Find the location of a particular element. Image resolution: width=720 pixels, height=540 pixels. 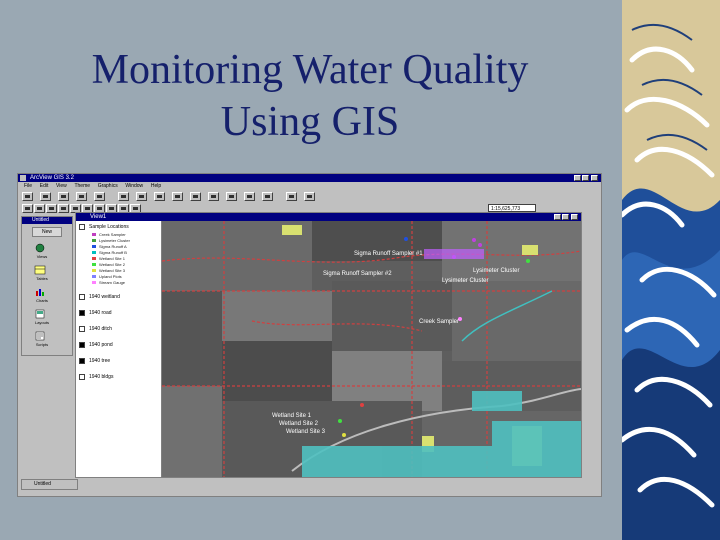

menu-view: View is located at coordinates (61, 186).